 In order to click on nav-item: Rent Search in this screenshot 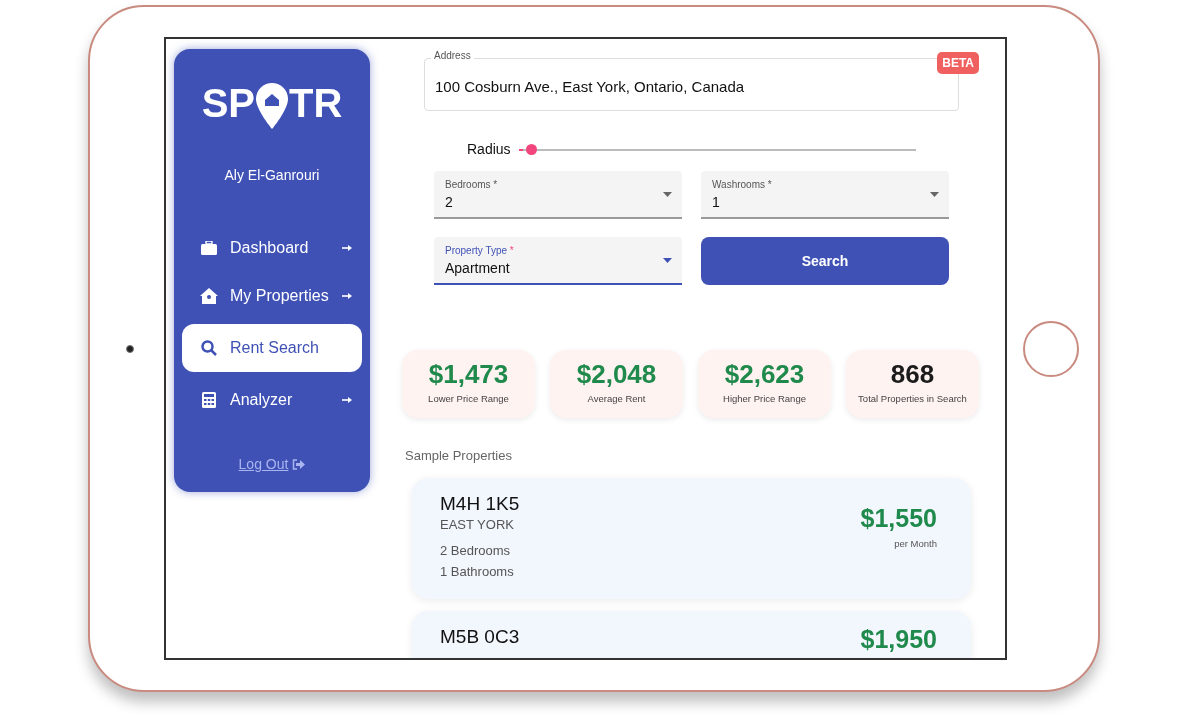, I will do `click(272, 348)`.